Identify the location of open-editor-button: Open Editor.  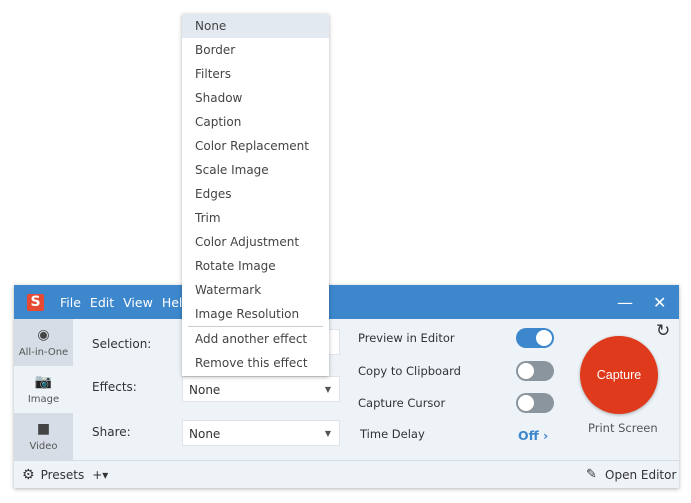
(640, 475).